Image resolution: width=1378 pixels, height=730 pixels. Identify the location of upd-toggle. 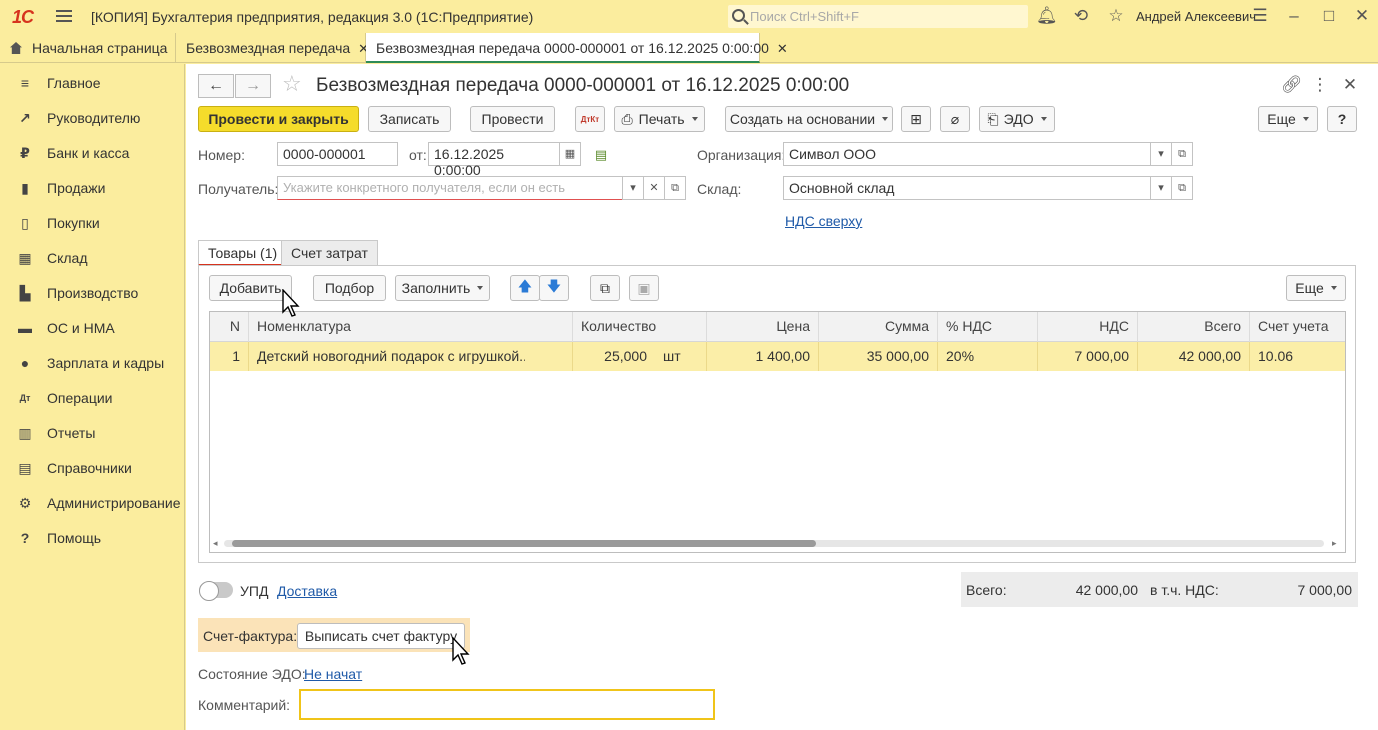
(216, 591).